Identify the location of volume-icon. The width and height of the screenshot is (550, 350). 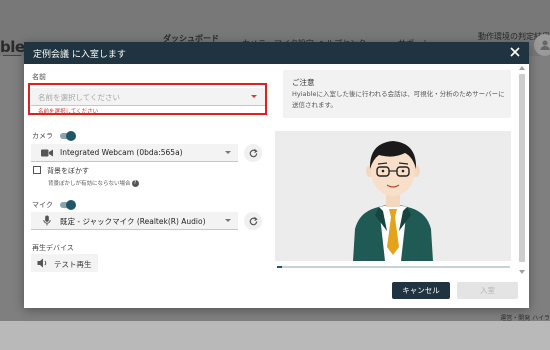
(42, 263).